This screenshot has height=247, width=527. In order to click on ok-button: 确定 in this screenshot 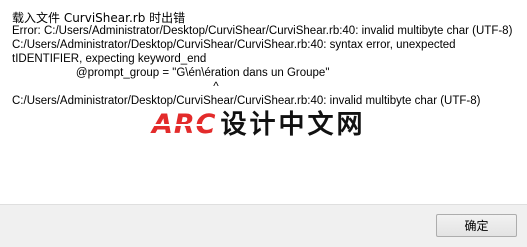, I will do `click(476, 225)`.